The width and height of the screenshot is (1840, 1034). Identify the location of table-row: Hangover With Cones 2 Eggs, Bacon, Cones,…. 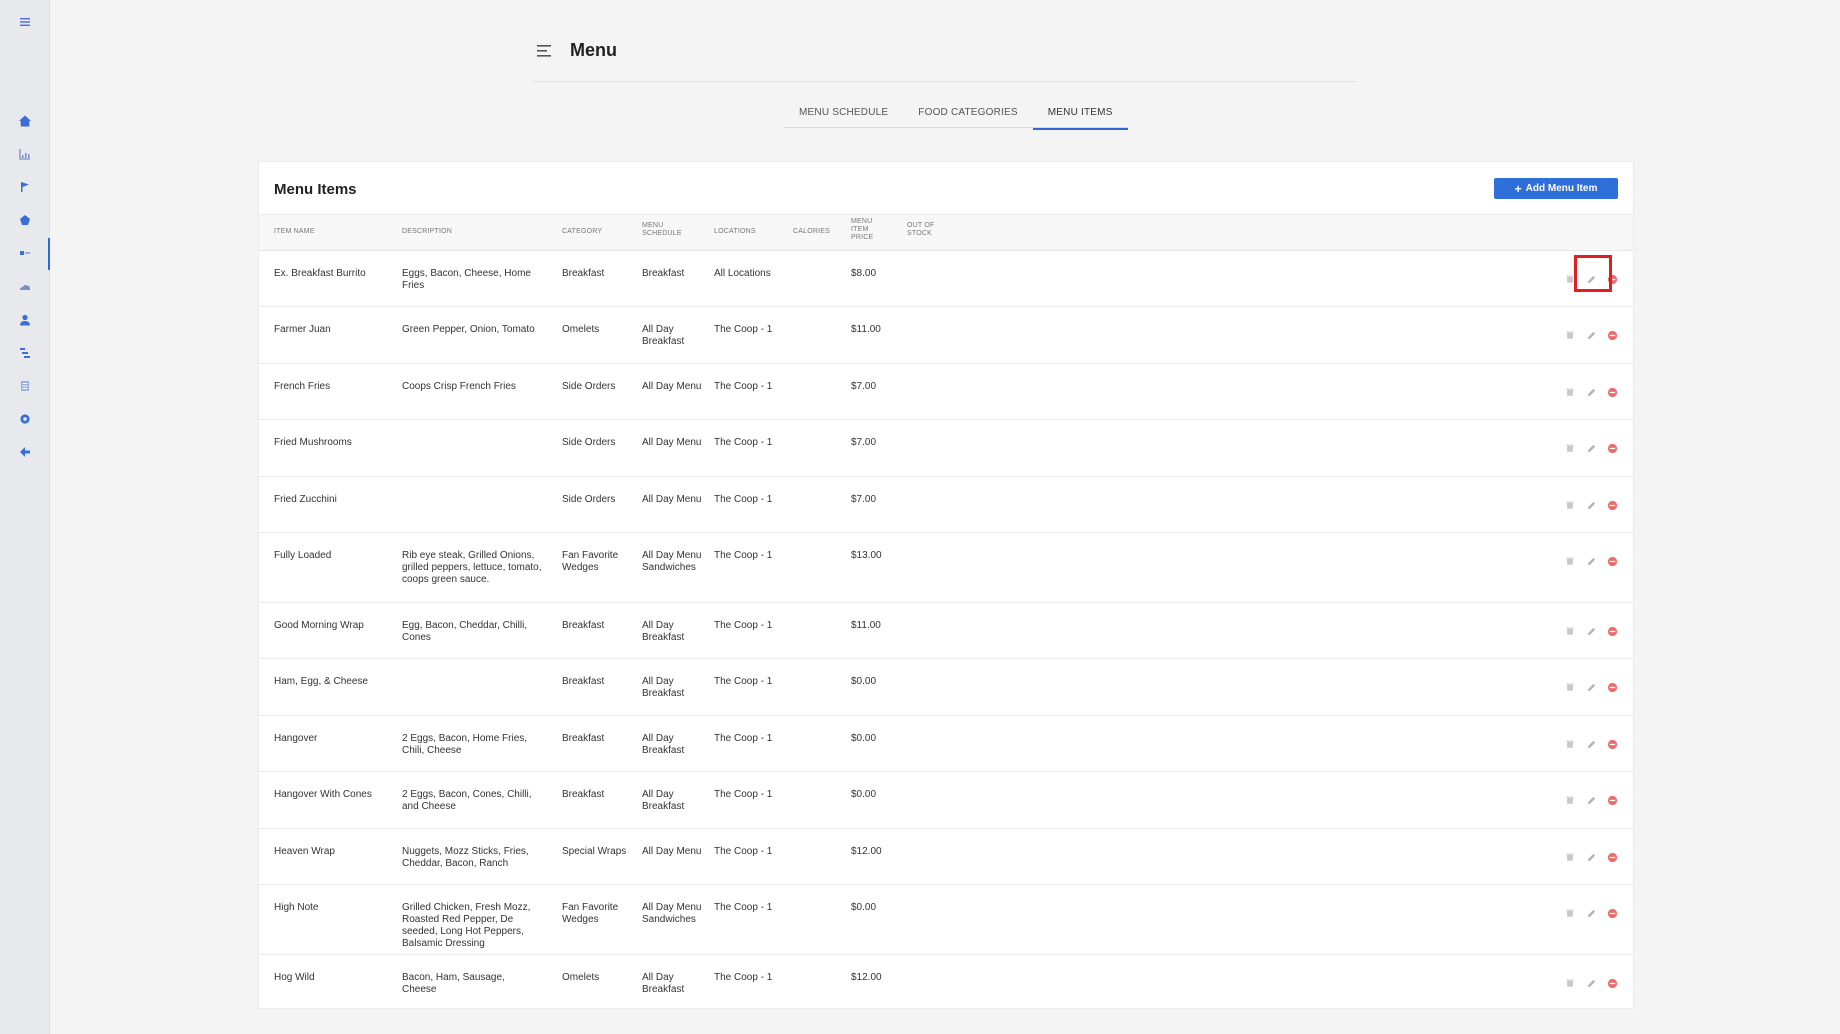
(946, 800).